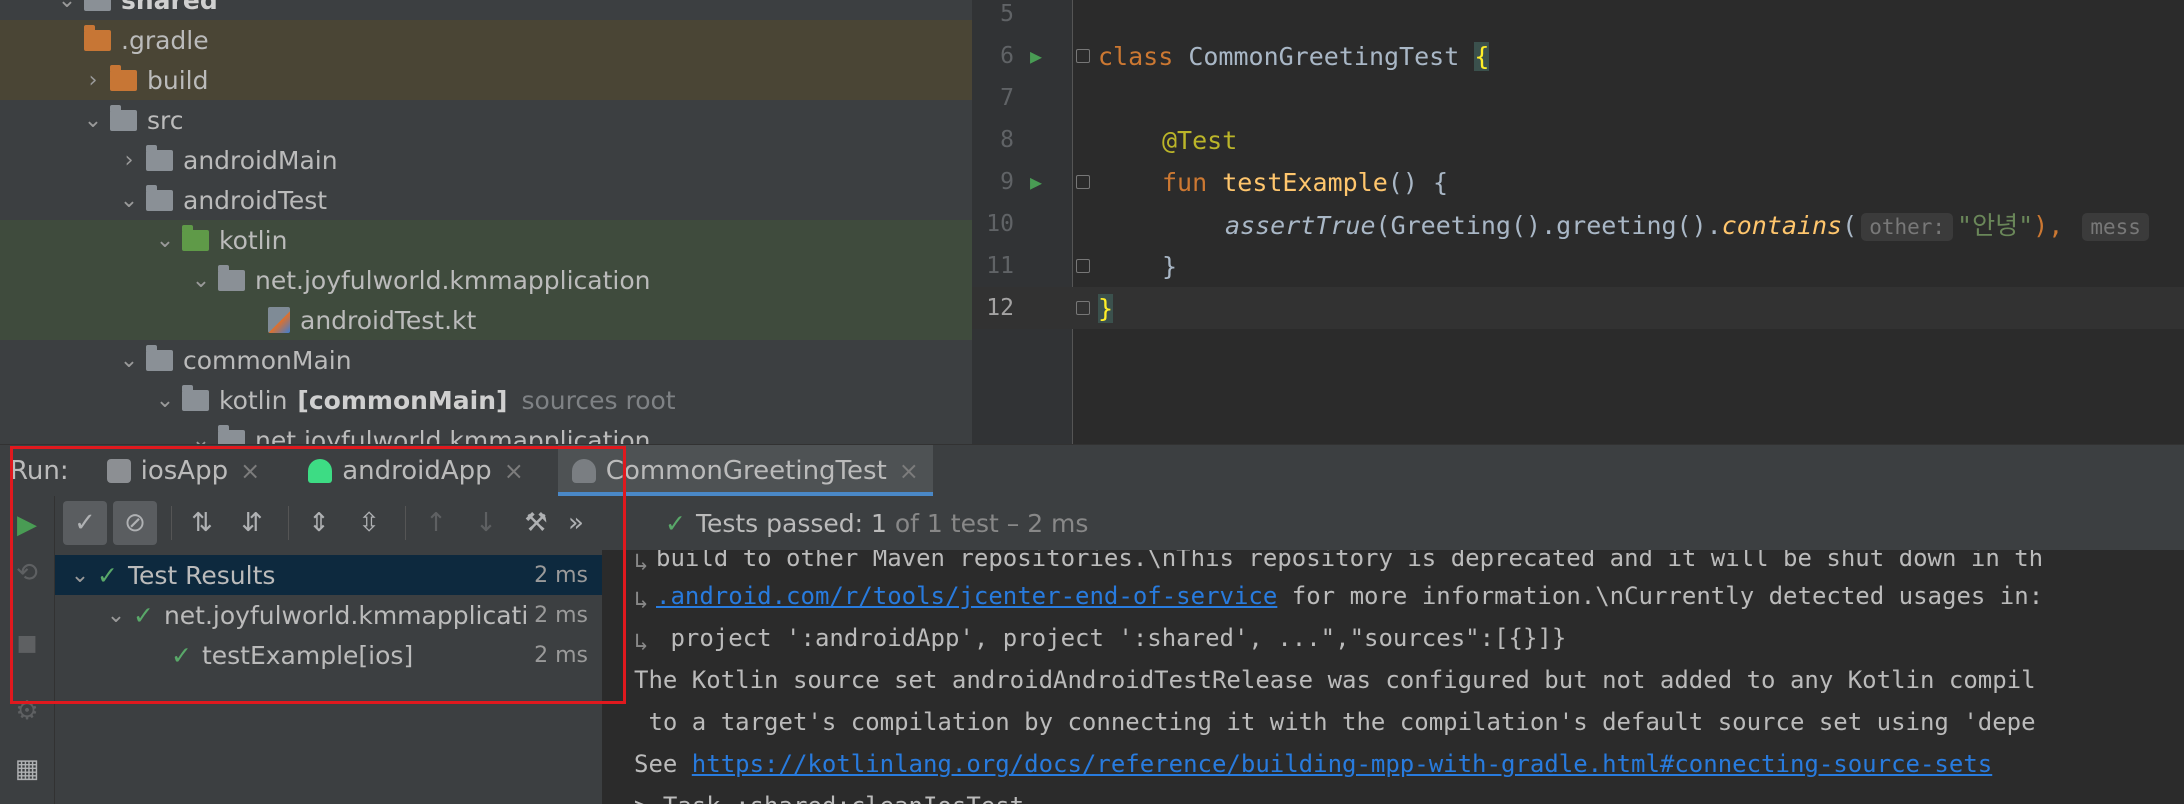  What do you see at coordinates (829, 798) in the screenshot?
I see `console-line: > Task :shared:cleanIosTest` at bounding box center [829, 798].